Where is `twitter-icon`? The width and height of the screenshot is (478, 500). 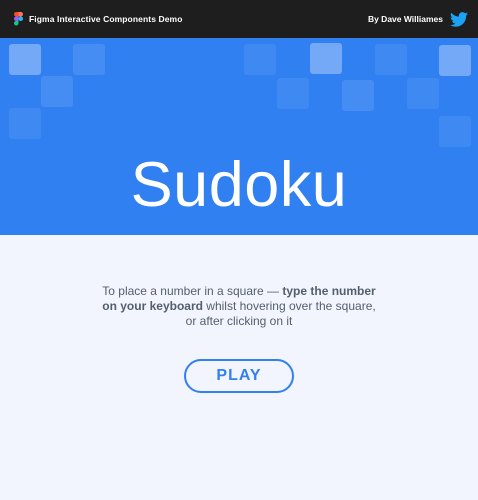
twitter-icon is located at coordinates (459, 19).